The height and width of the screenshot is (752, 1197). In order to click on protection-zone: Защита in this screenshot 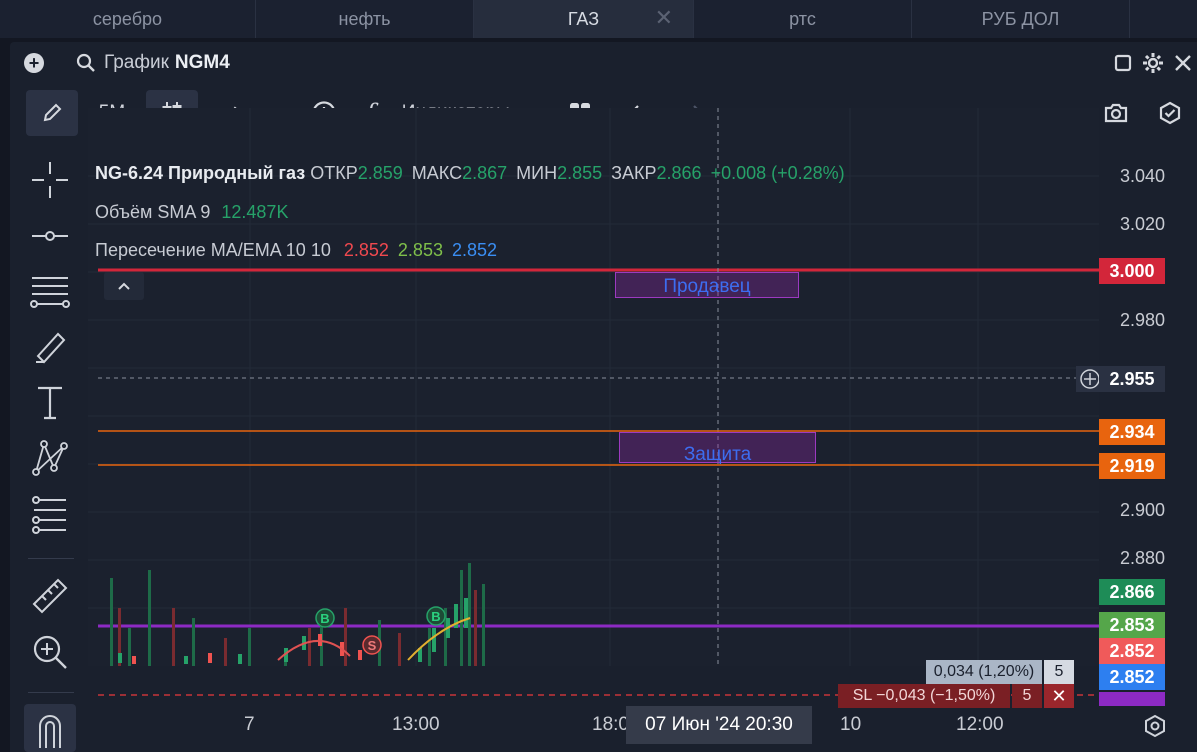, I will do `click(717, 448)`.